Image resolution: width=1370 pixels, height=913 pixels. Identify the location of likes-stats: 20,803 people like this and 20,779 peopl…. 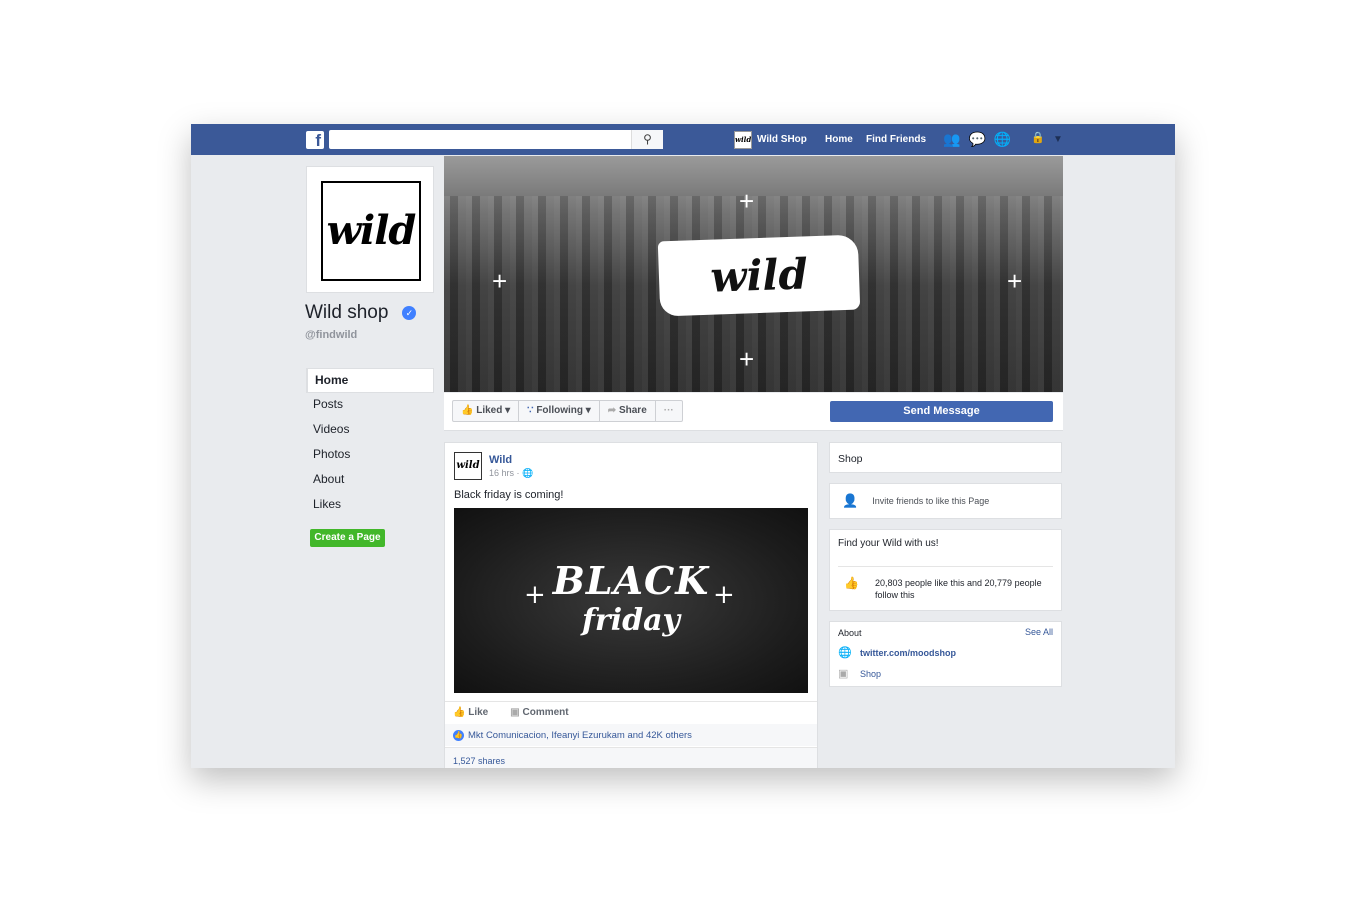
(958, 589).